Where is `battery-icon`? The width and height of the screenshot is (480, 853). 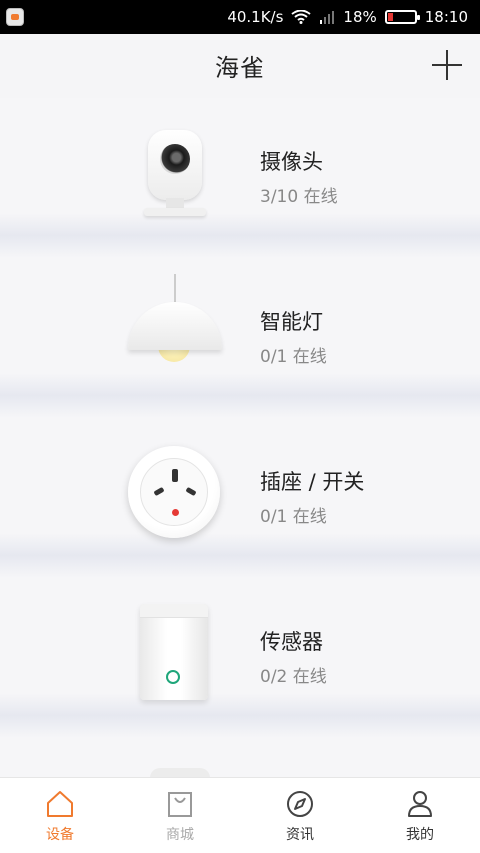 battery-icon is located at coordinates (402, 17).